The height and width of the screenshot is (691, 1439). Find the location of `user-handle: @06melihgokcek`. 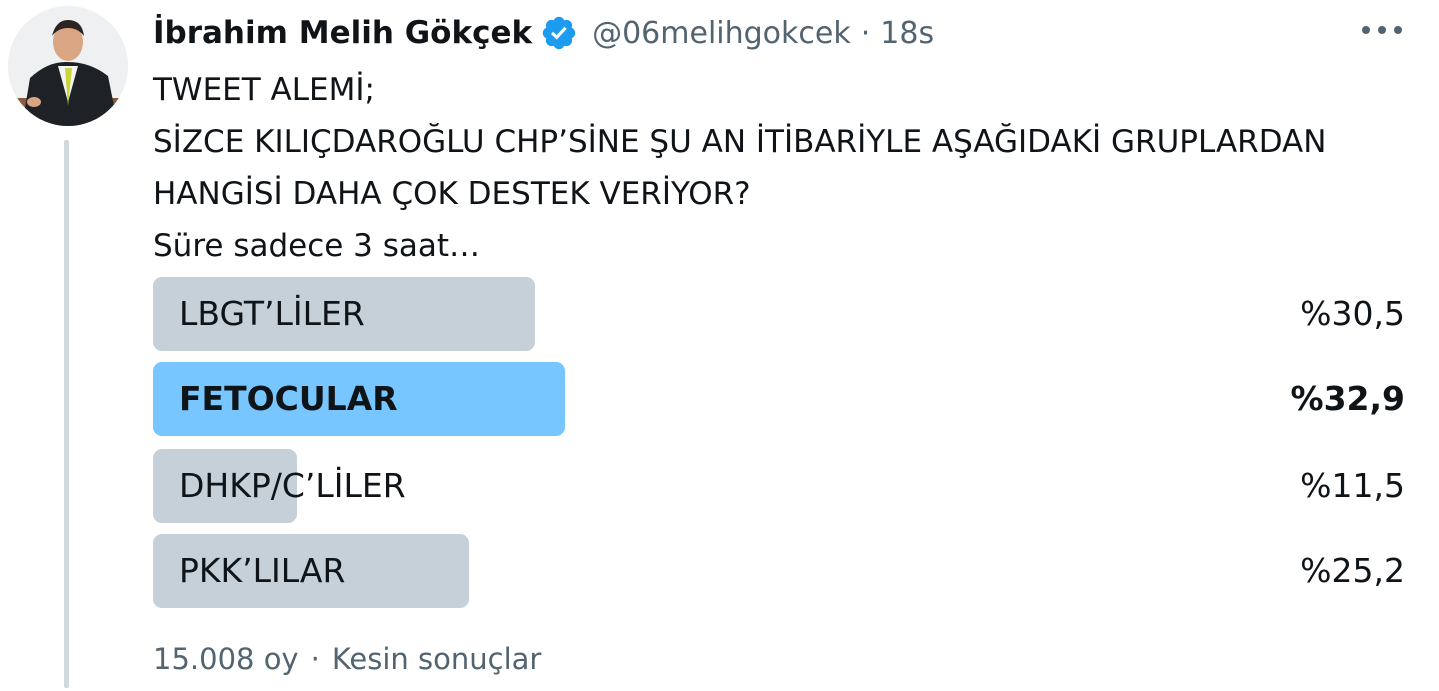

user-handle: @06melihgokcek is located at coordinates (721, 33).